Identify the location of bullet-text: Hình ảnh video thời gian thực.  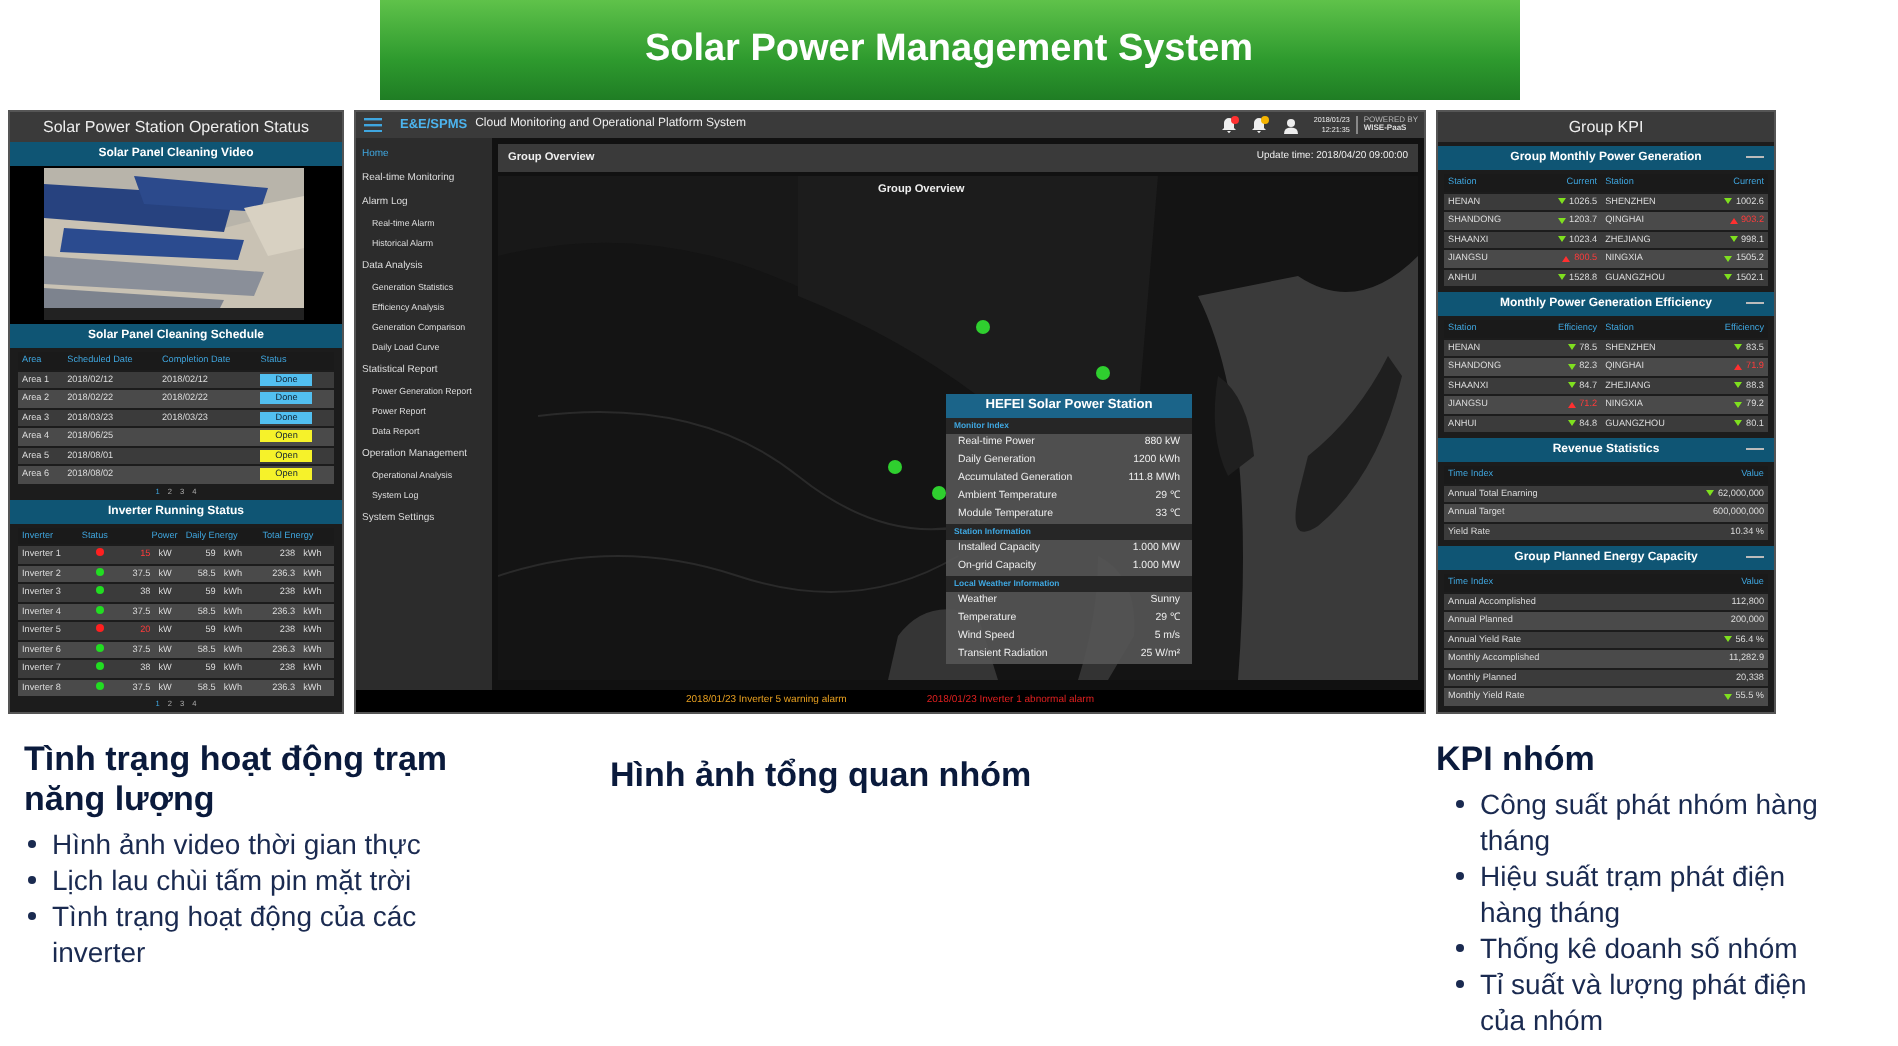
(236, 844).